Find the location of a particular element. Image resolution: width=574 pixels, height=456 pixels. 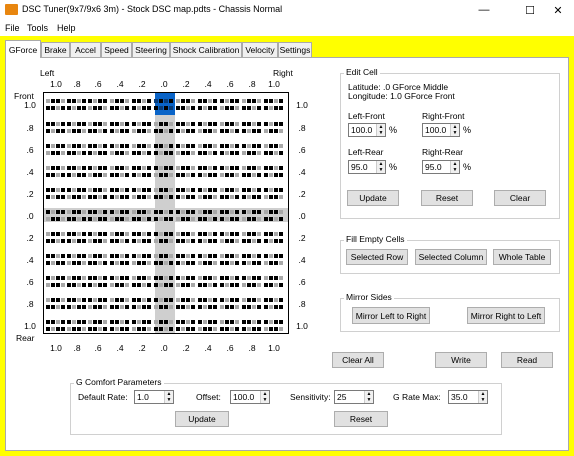

fill-whole-table-button: Whole Table is located at coordinates (522, 257).